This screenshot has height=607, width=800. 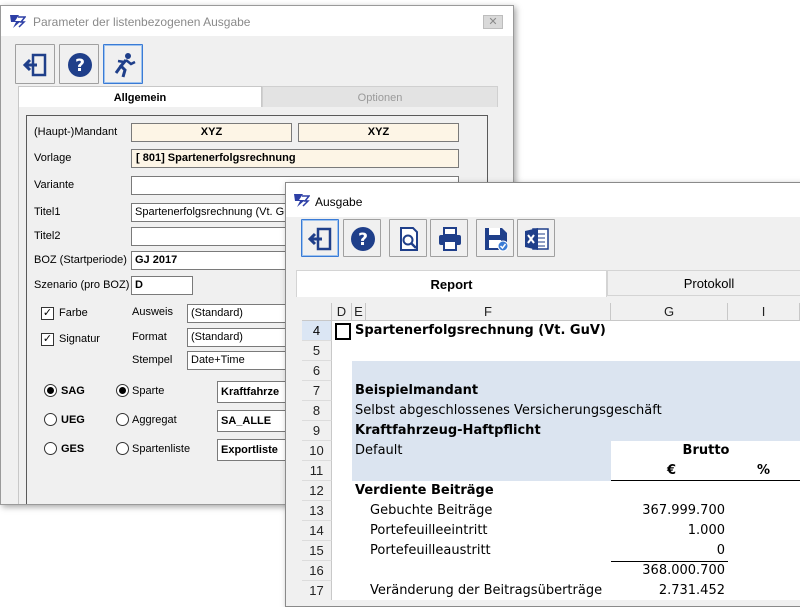 I want to click on mandant-cell: Beispielmandant, so click(x=416, y=391).